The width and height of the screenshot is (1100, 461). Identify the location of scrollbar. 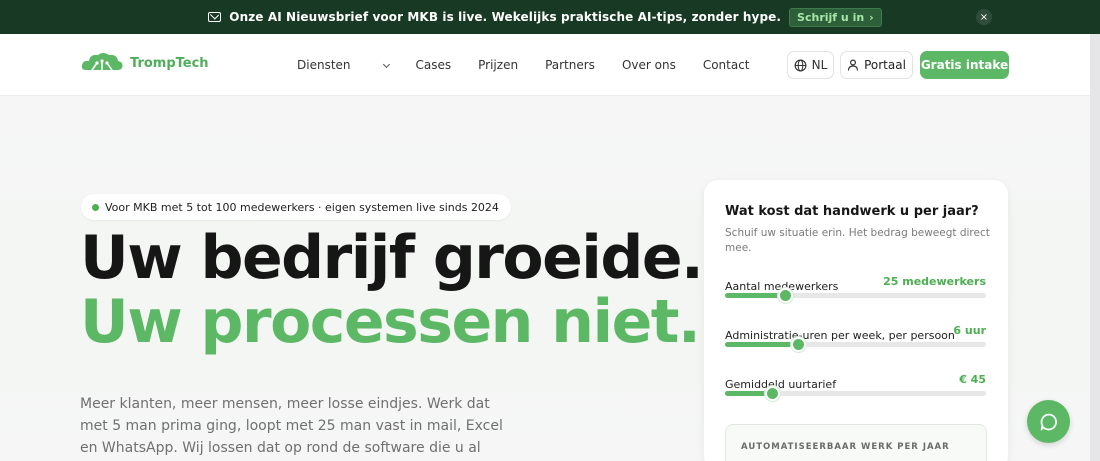
(1095, 230).